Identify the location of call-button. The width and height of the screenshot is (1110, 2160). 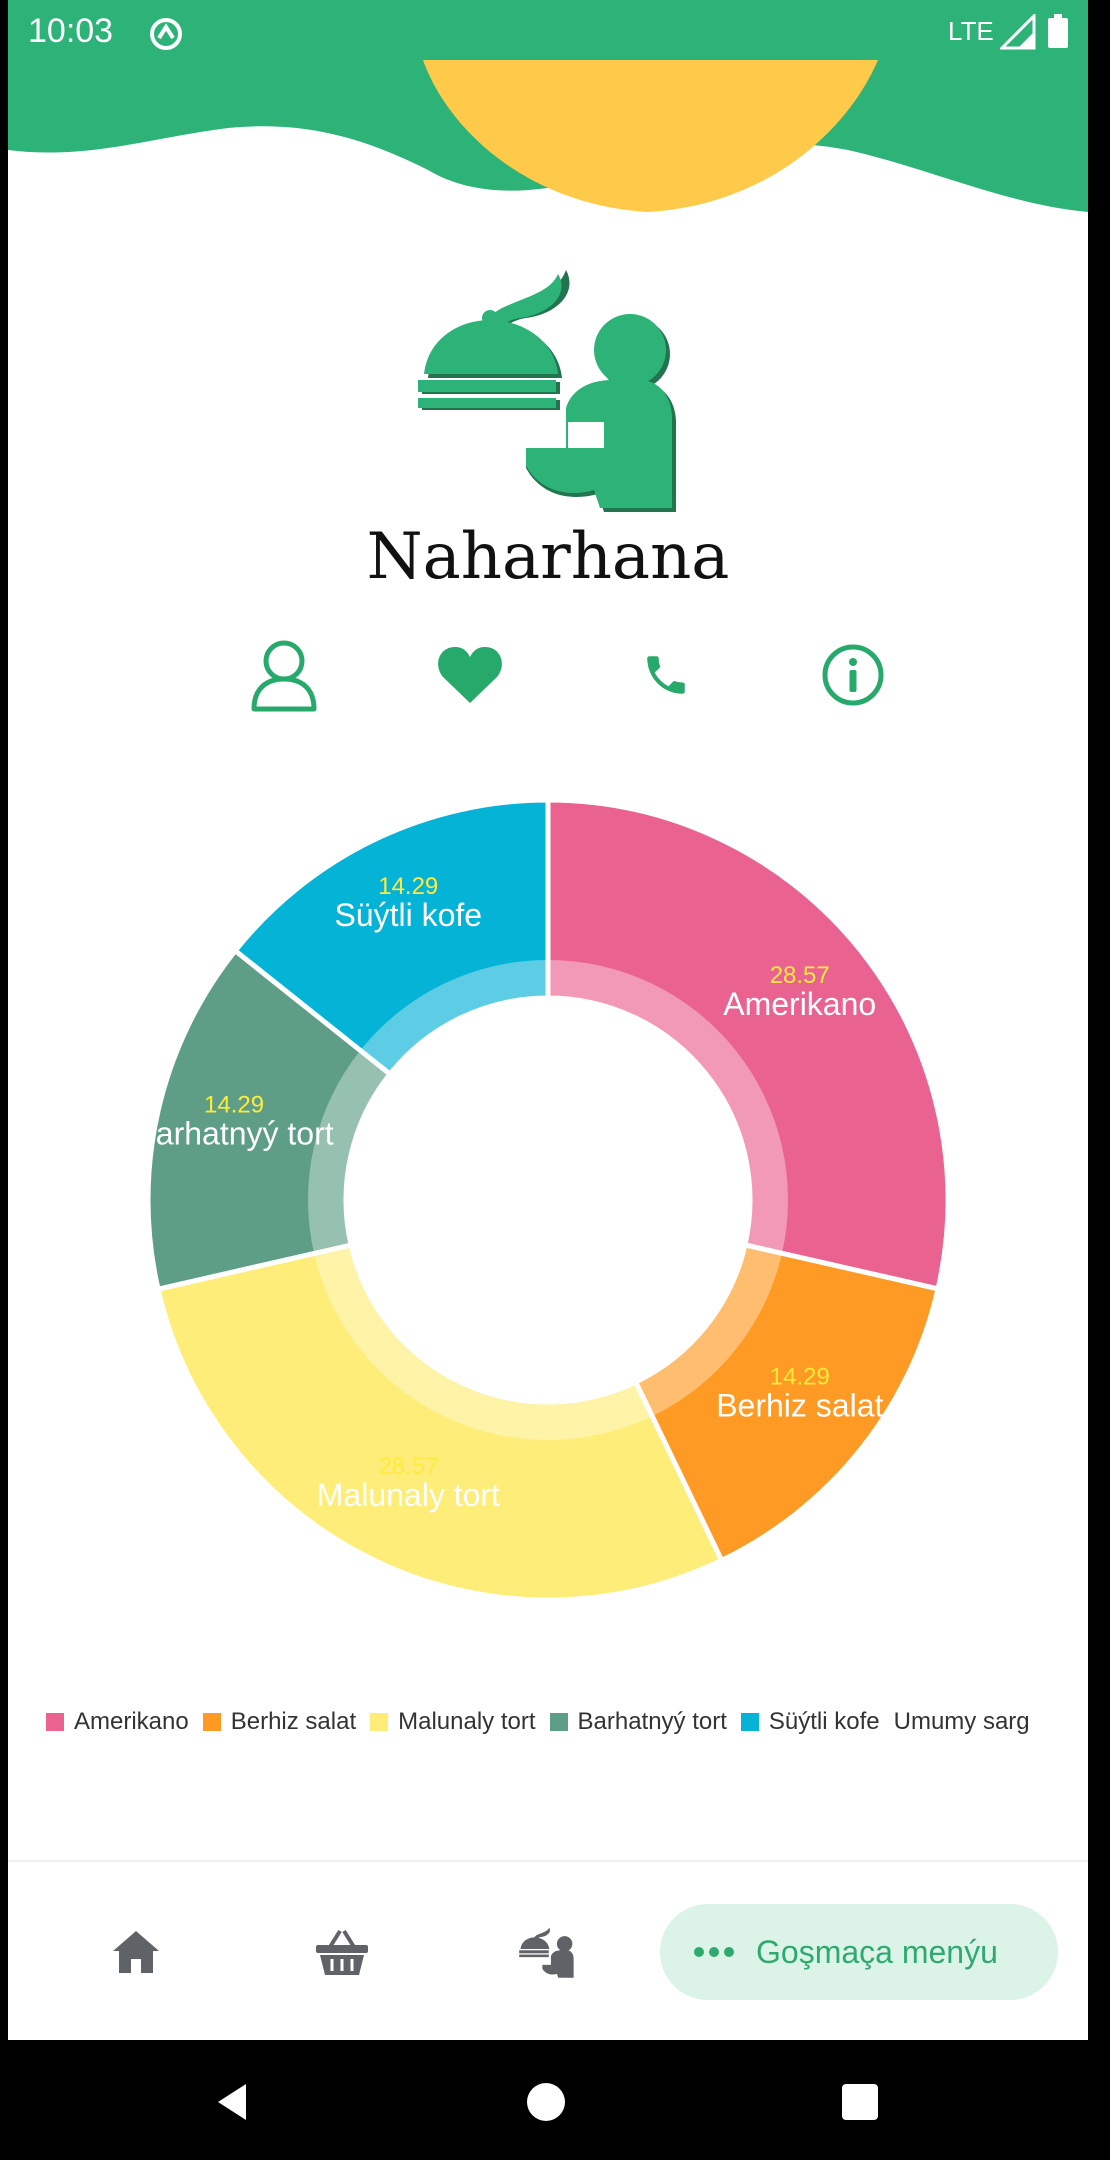
(666, 675).